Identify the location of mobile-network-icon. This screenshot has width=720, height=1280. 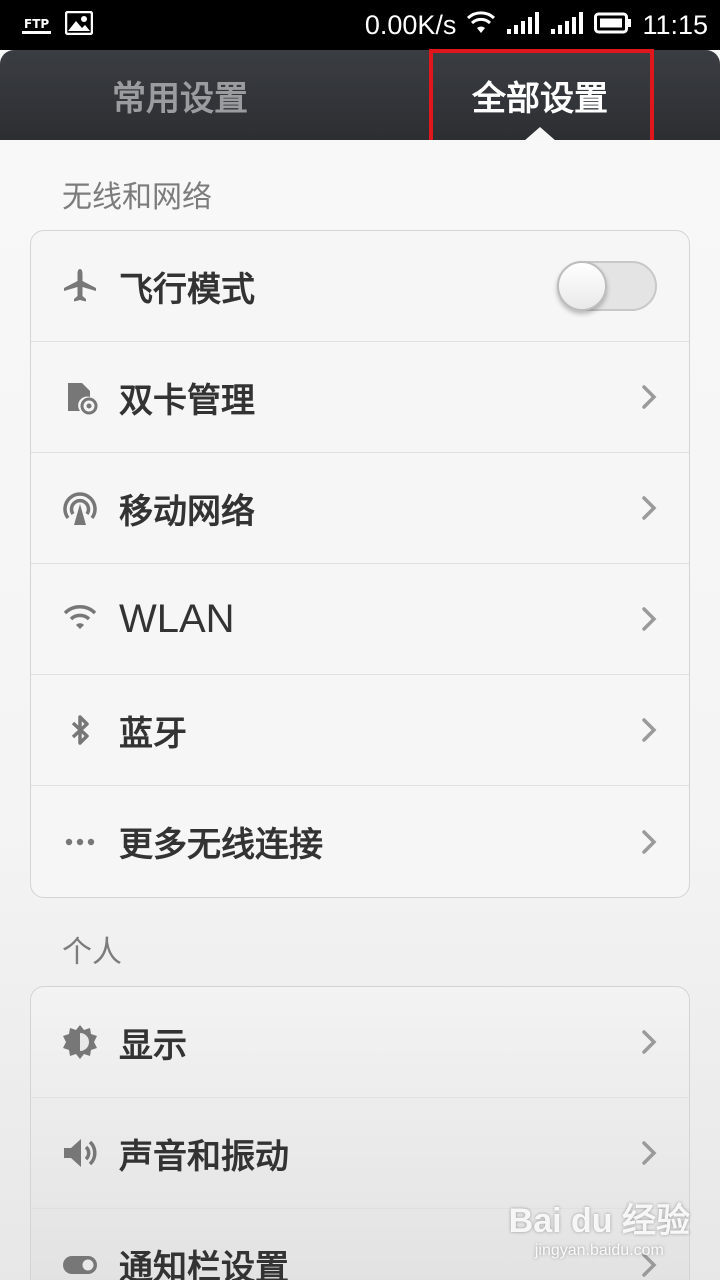
(75, 508).